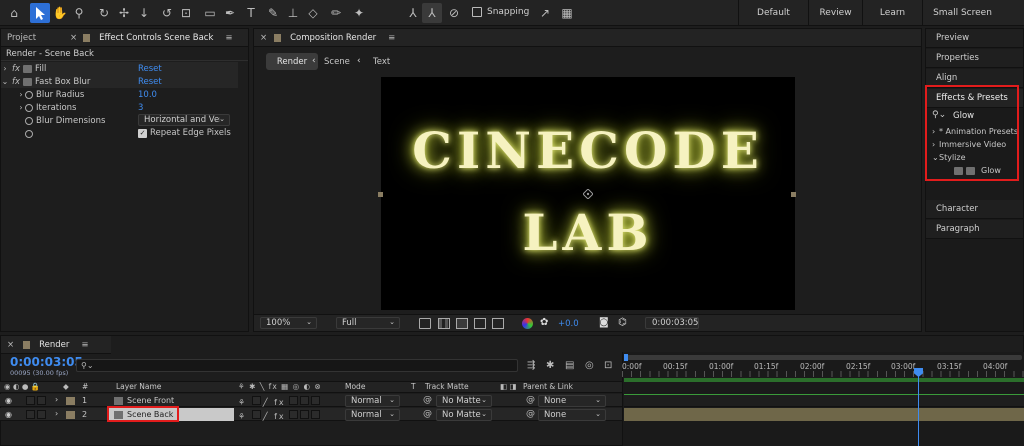 The image size is (1024, 446). Describe the element at coordinates (604, 322) in the screenshot. I see `snapshot-camera-icon: ◙` at that location.